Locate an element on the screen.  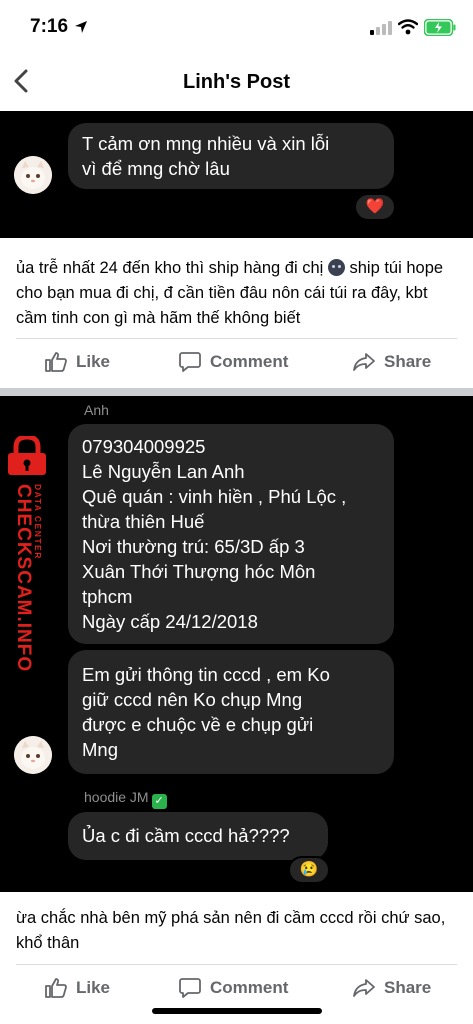
sender-name: hoodie JM ✓ is located at coordinates (125, 799).